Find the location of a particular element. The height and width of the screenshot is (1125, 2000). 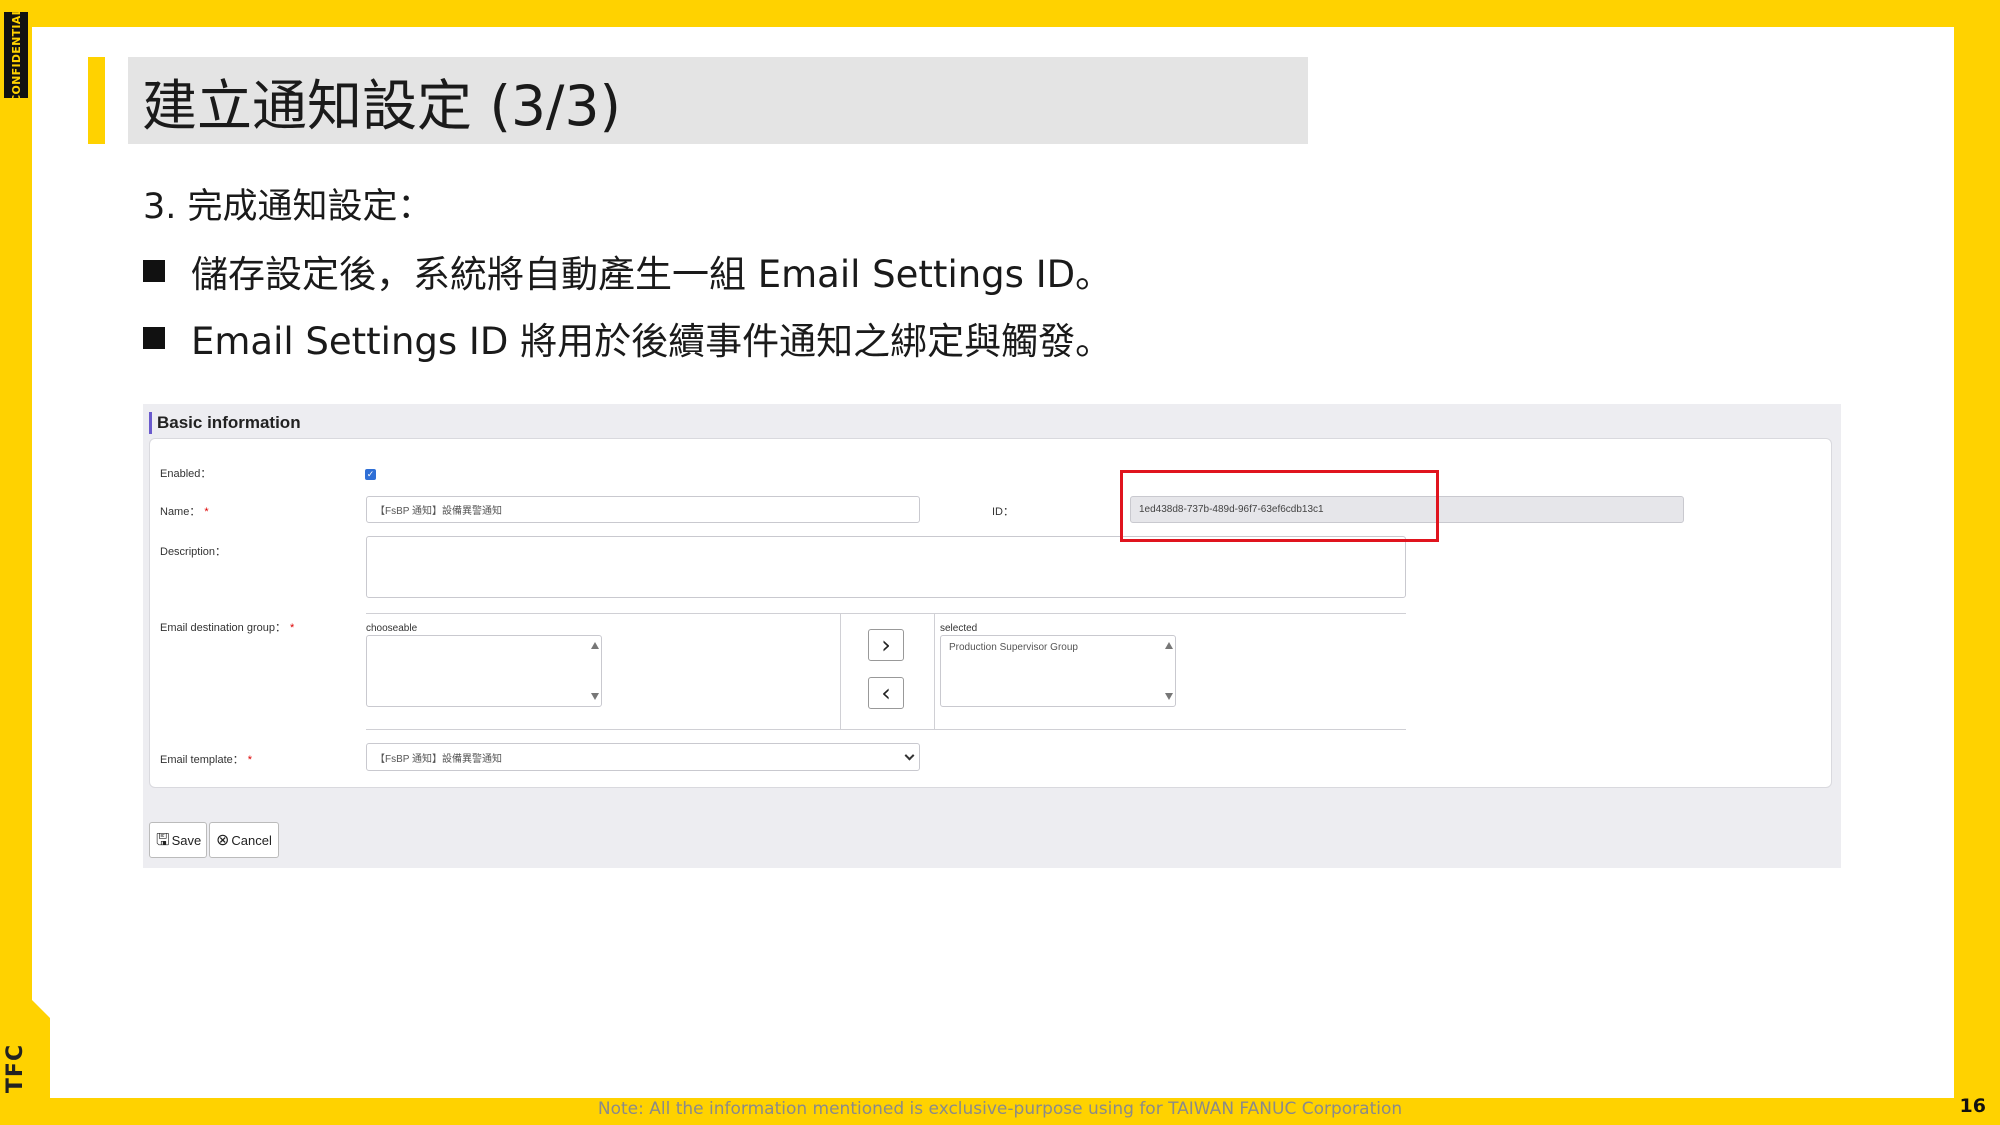

section-title: Basic information is located at coordinates (225, 423).